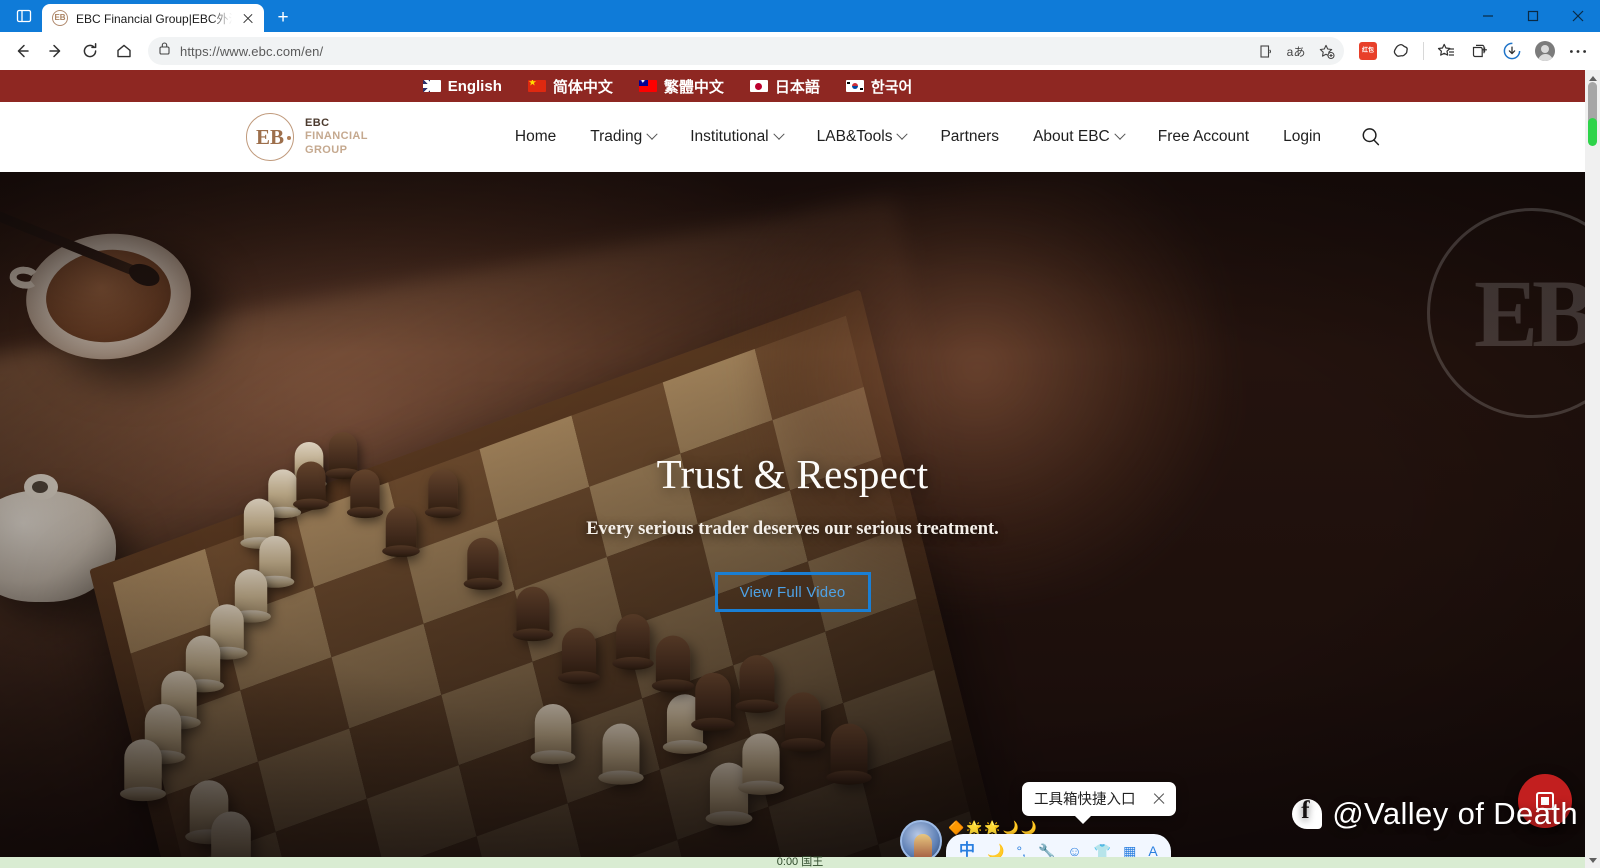 The width and height of the screenshot is (1600, 868). I want to click on toolbar-actions: 红包, so click(1473, 51).